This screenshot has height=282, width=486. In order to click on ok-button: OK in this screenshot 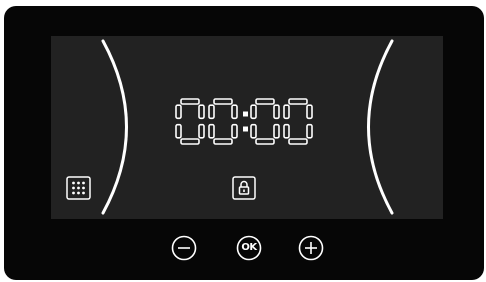, I will do `click(249, 248)`.